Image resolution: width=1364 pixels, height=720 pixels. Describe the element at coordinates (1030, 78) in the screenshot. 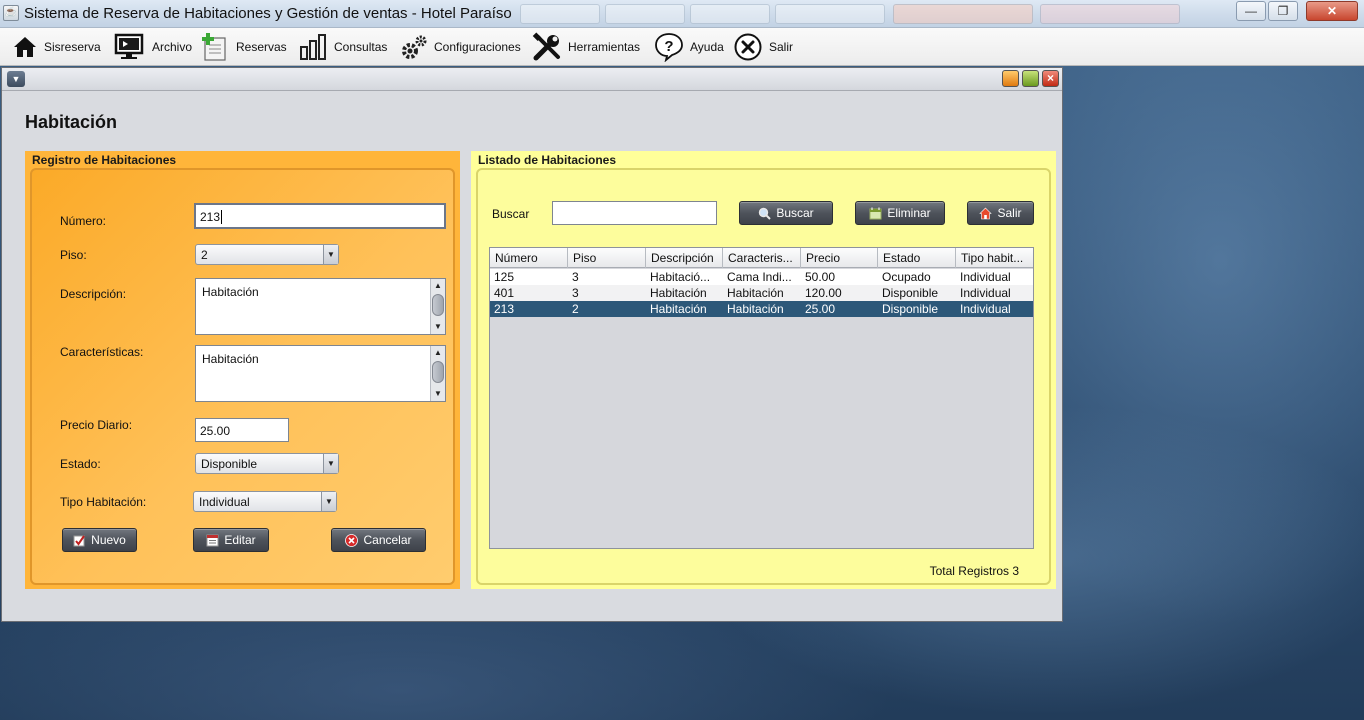

I see `frame-maximize-button` at that location.